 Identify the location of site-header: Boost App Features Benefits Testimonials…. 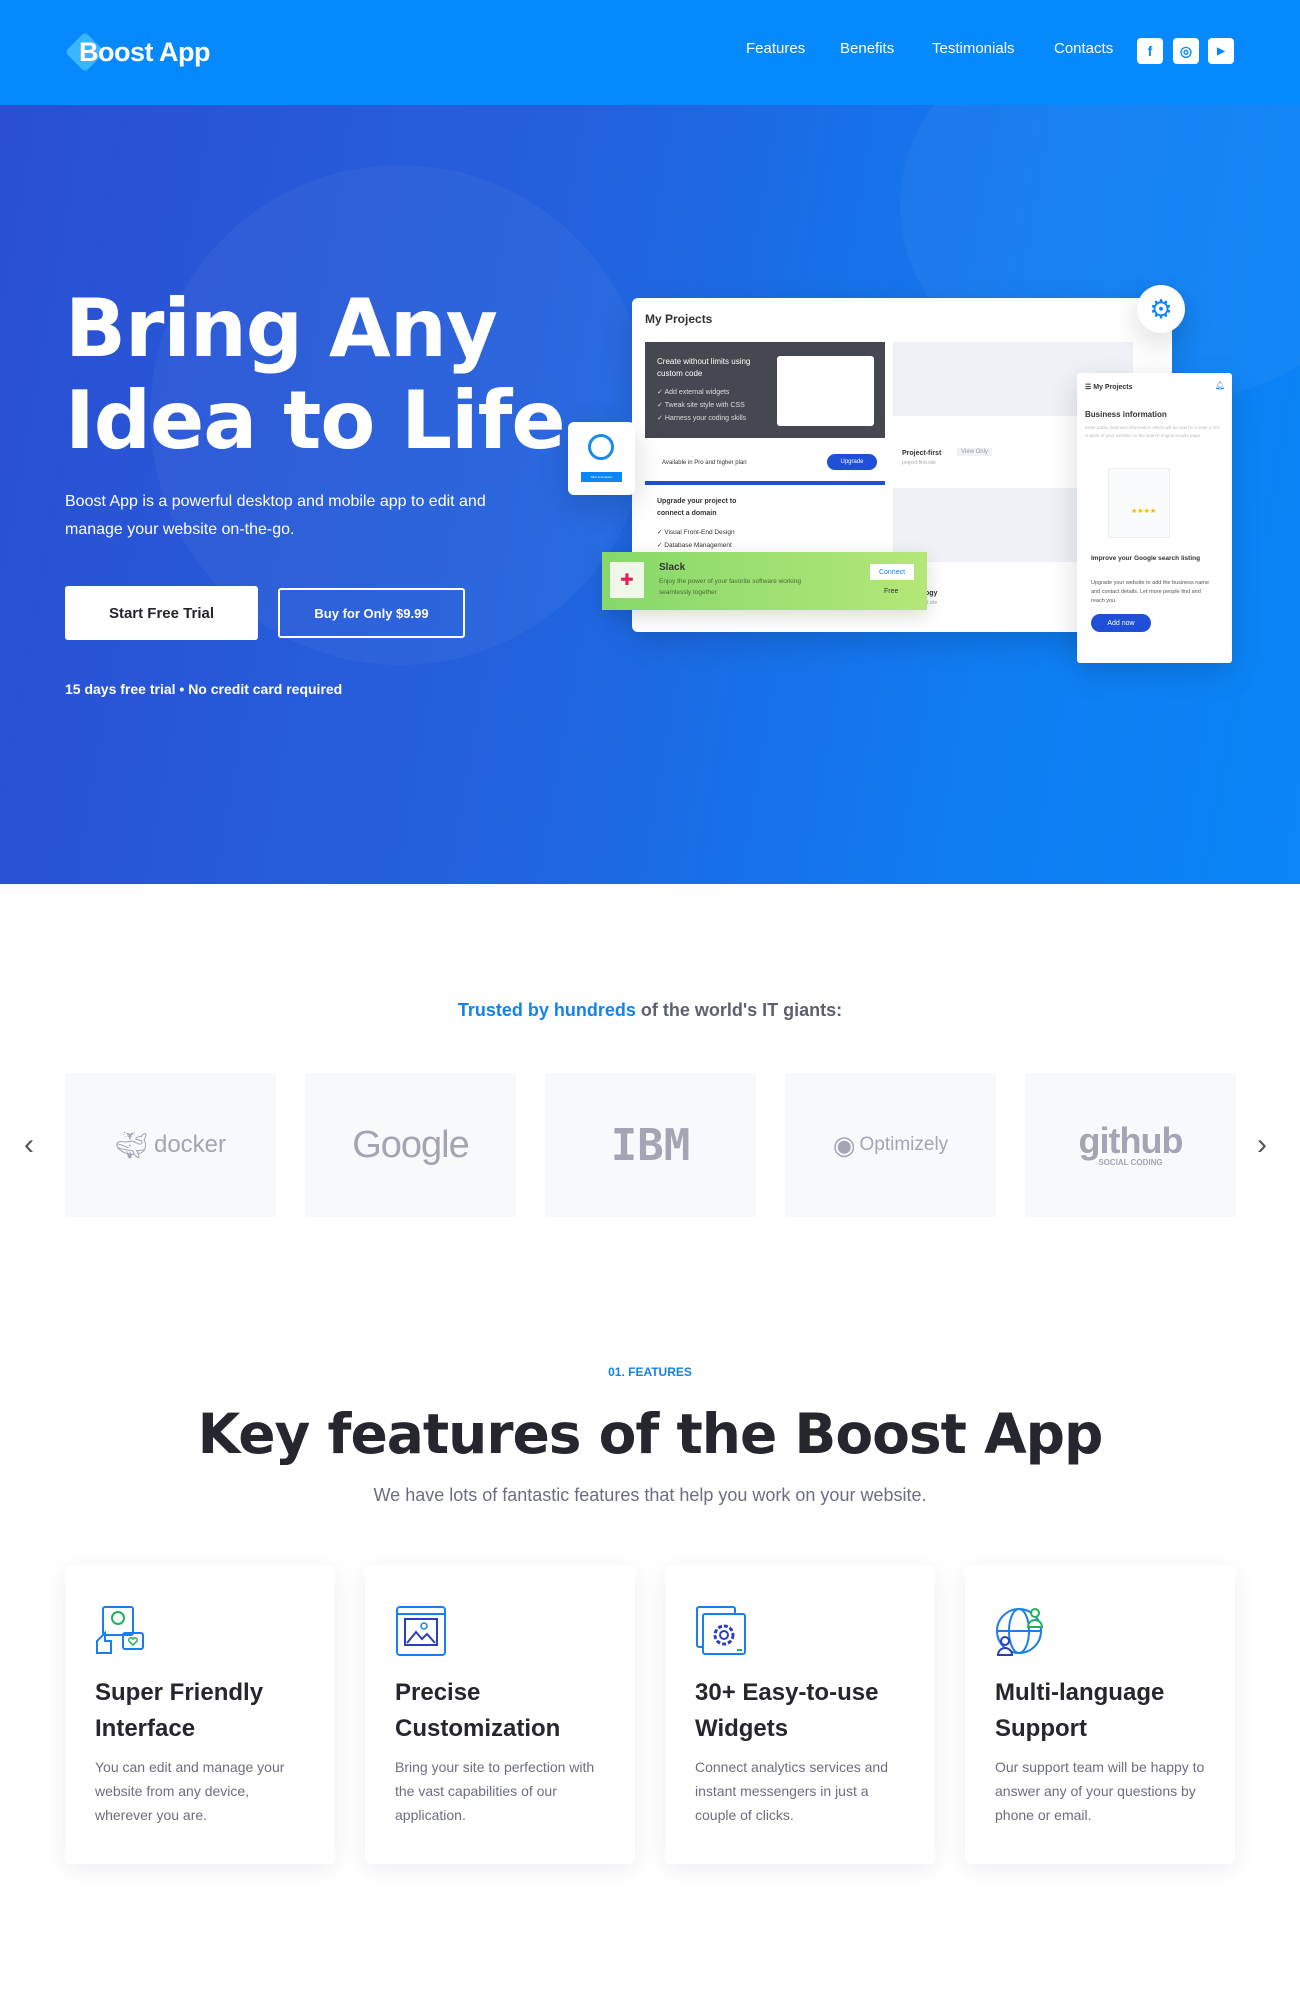
(650, 52).